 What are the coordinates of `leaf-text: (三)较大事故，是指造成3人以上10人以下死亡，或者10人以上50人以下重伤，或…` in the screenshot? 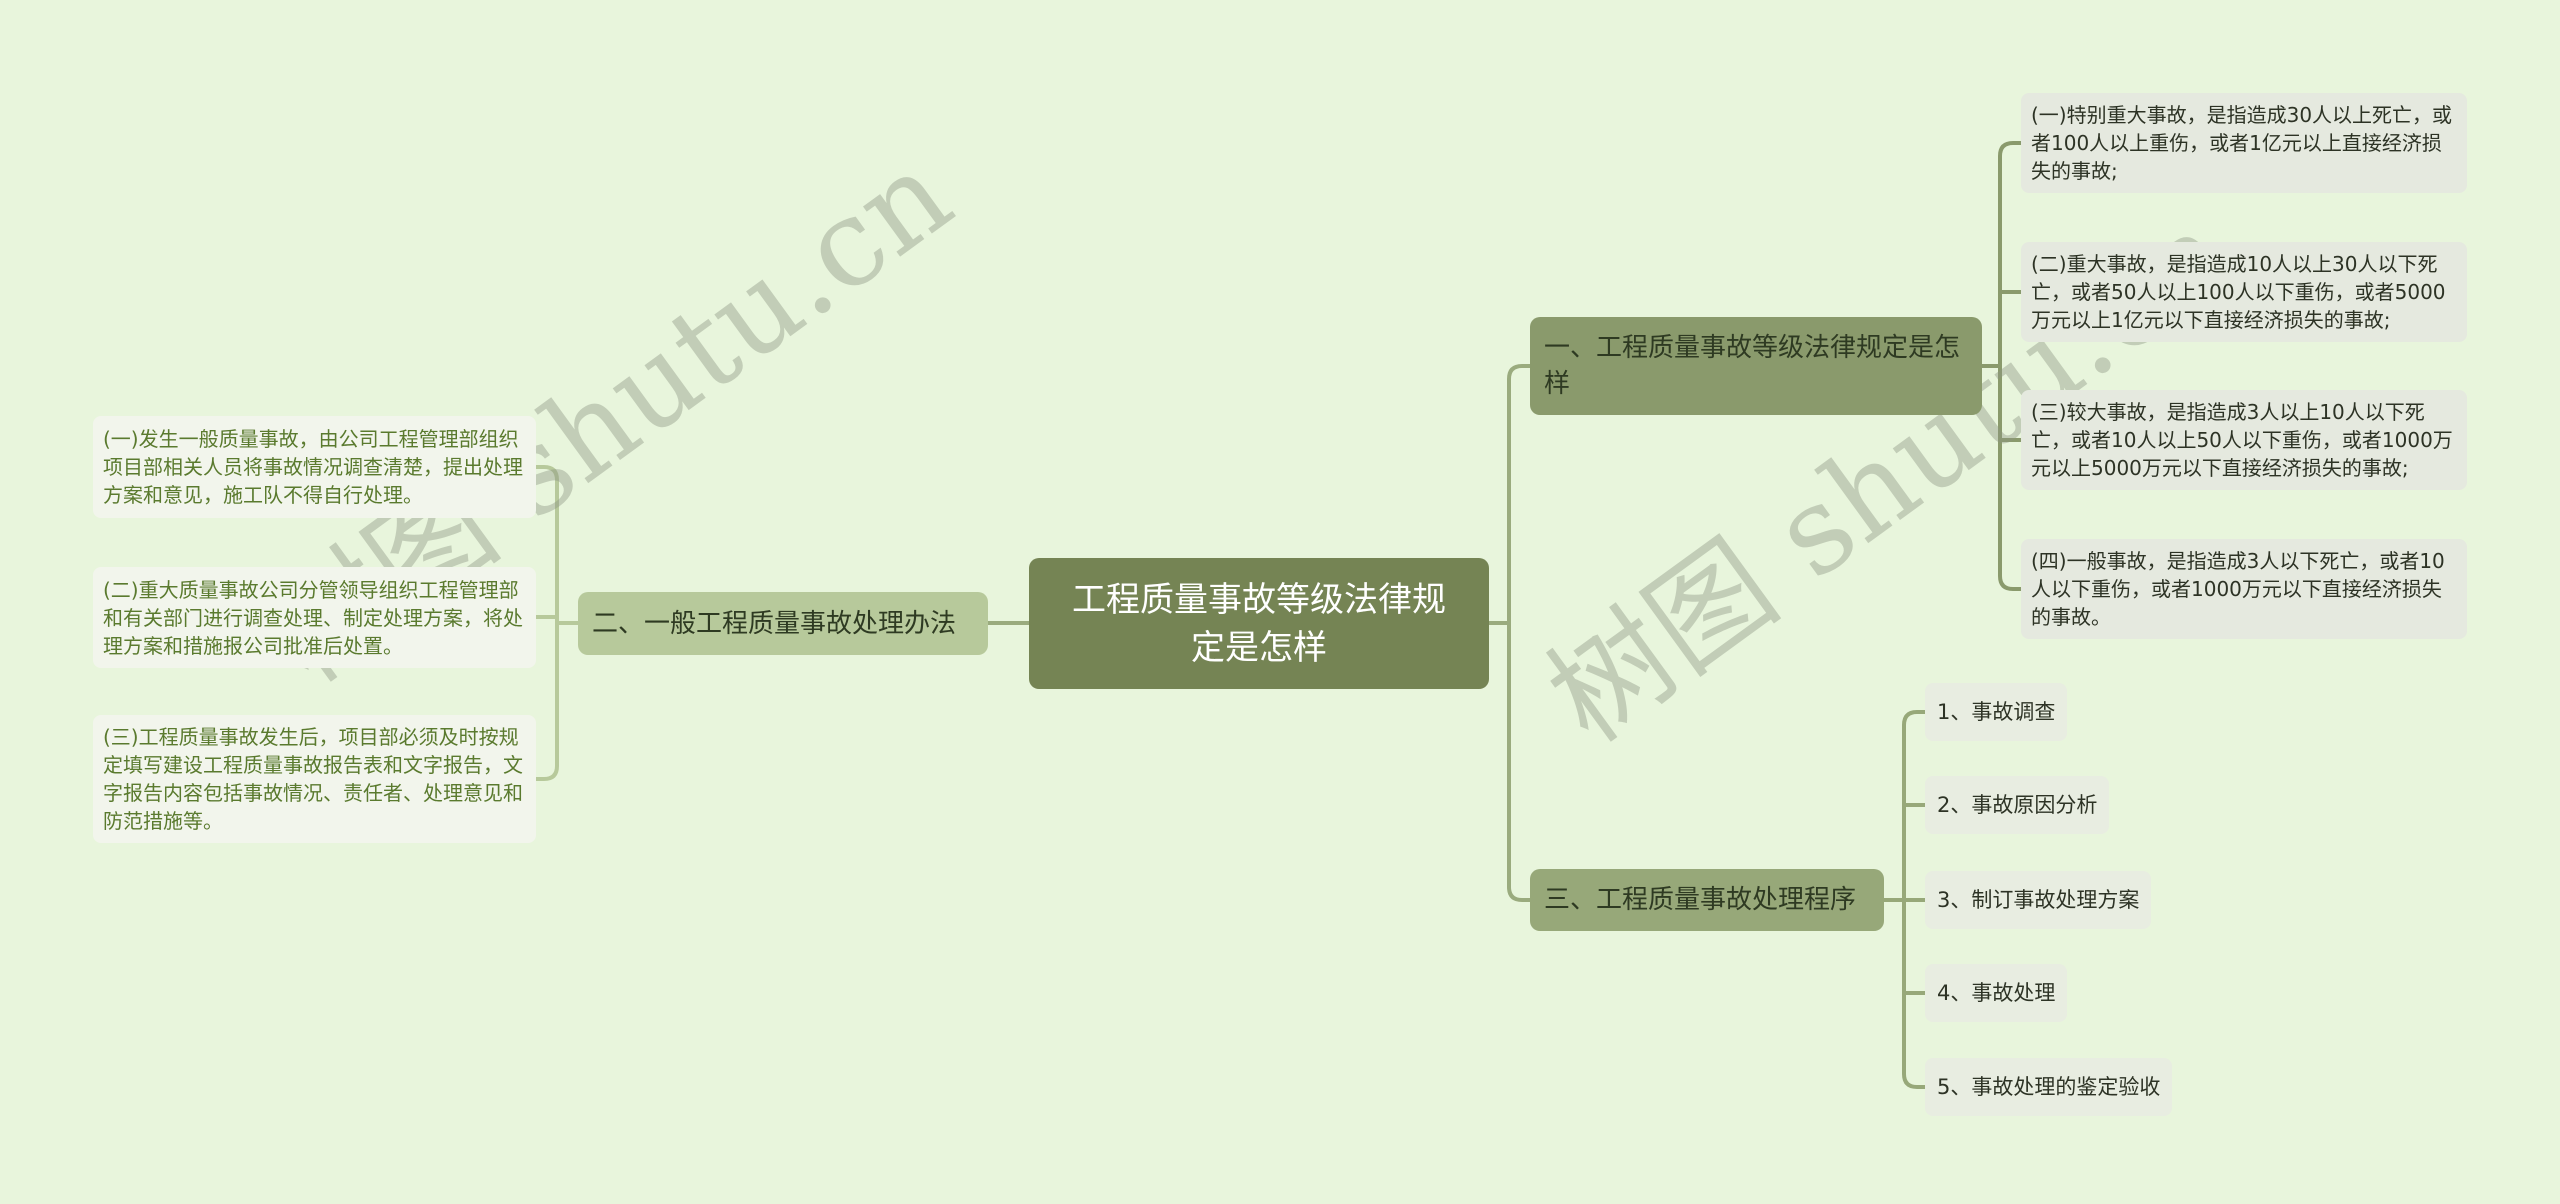 It's located at (2242, 440).